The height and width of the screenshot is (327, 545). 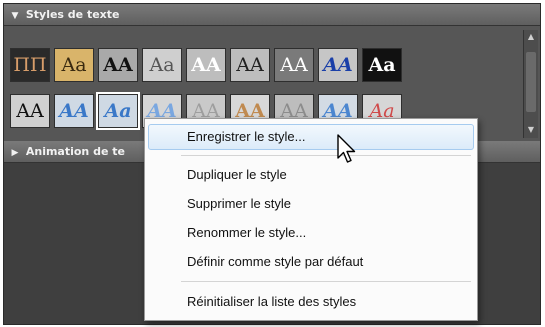 What do you see at coordinates (74, 65) in the screenshot?
I see `style-tile-r1-2: Aa` at bounding box center [74, 65].